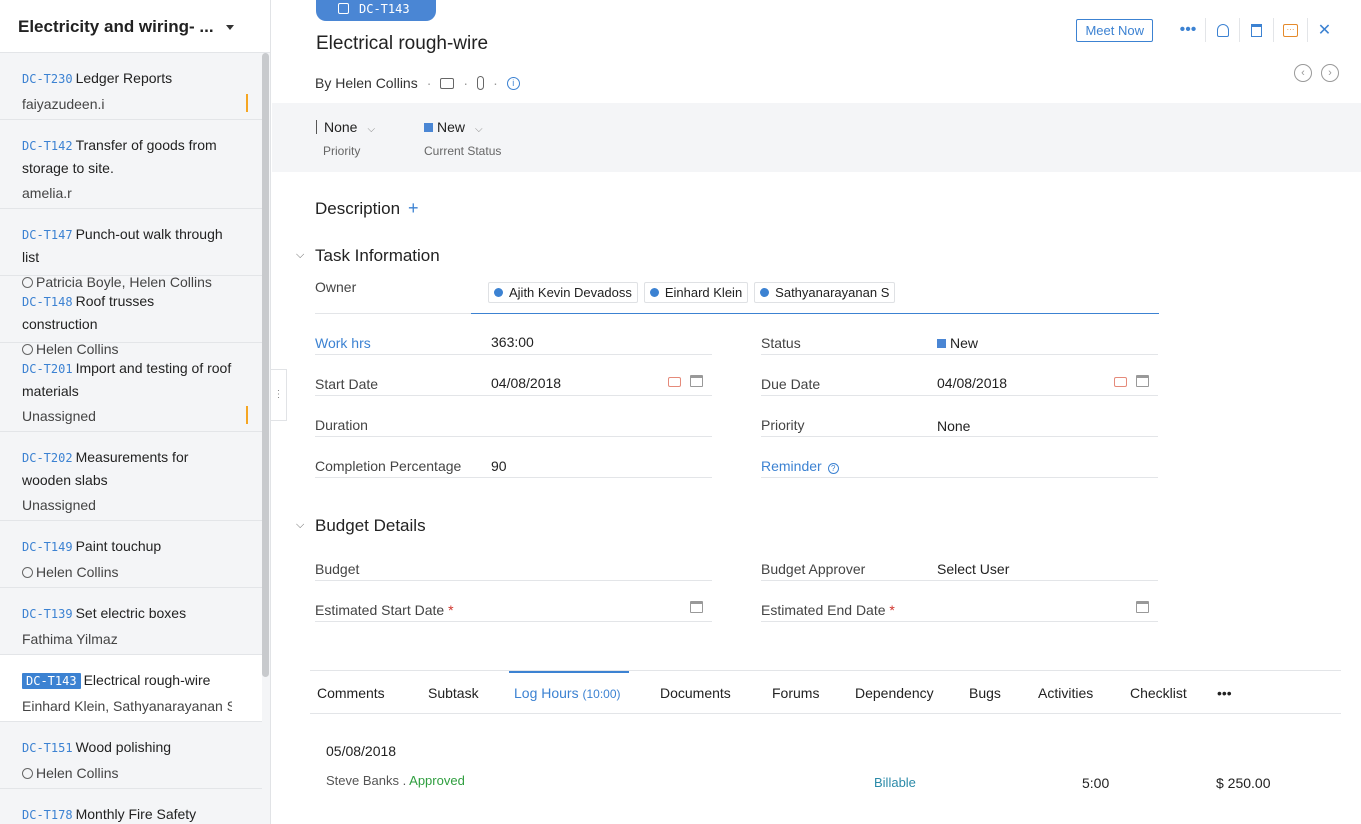 This screenshot has width=1361, height=824. What do you see at coordinates (481, 83) in the screenshot?
I see `attachment-icon` at bounding box center [481, 83].